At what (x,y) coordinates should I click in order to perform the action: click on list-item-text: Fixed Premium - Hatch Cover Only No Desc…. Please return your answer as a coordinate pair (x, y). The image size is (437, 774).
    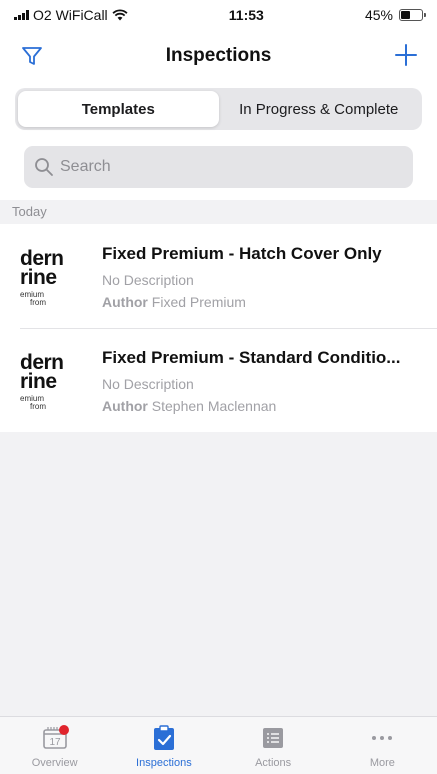
    Looking at the image, I should click on (261, 276).